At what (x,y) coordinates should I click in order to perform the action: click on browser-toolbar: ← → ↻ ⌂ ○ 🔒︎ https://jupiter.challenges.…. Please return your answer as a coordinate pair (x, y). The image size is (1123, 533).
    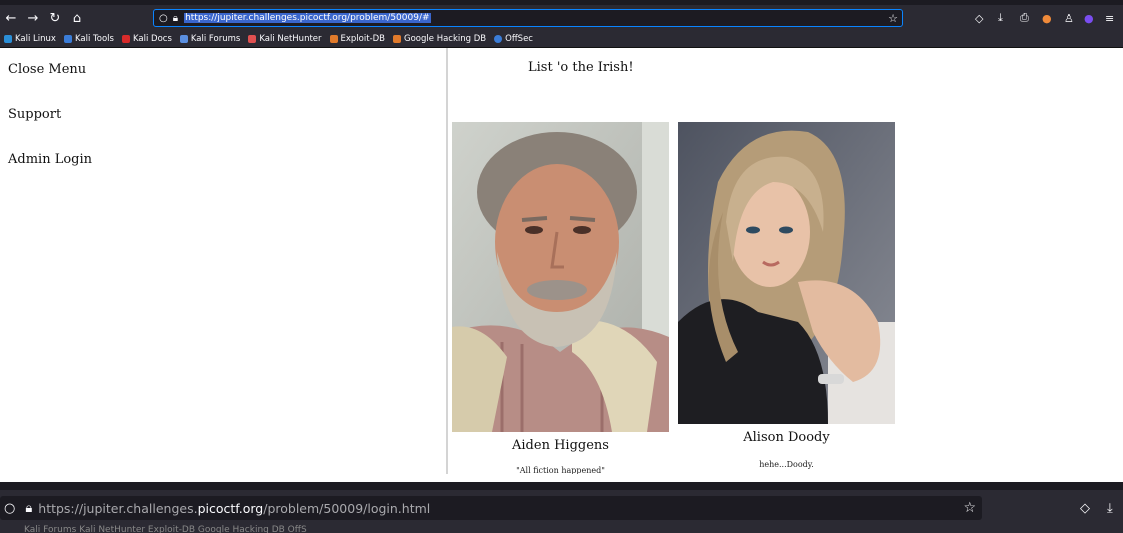
    Looking at the image, I should click on (561, 18).